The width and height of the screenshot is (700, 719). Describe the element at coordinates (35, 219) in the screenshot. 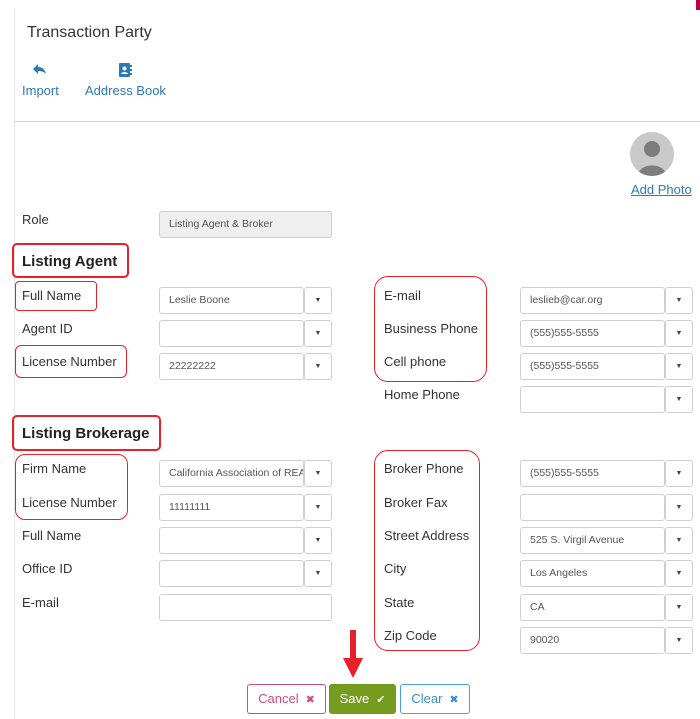

I see `role-label: Role` at that location.